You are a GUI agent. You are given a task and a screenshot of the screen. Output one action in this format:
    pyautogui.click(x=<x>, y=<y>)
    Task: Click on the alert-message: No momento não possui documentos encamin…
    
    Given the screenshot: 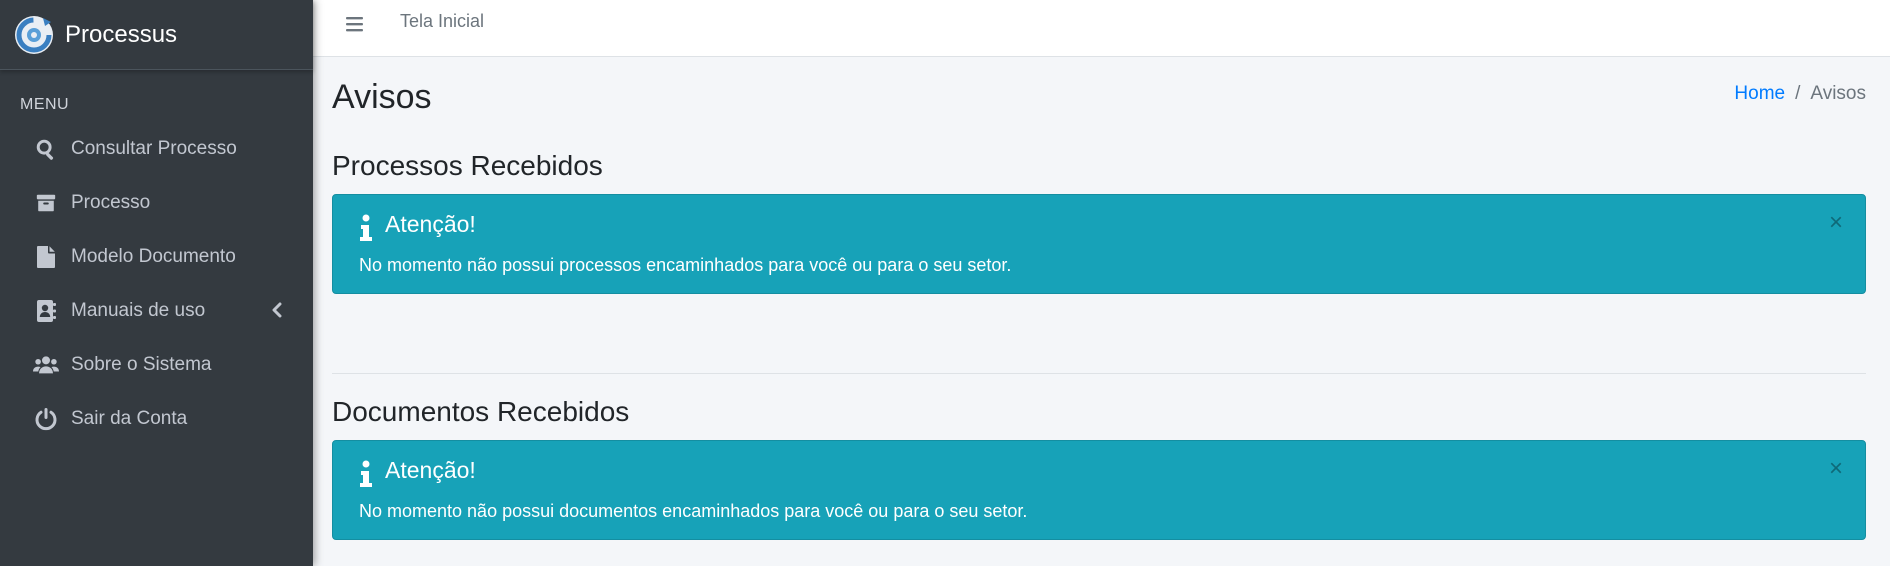 What is the action you would take?
    pyautogui.click(x=693, y=511)
    